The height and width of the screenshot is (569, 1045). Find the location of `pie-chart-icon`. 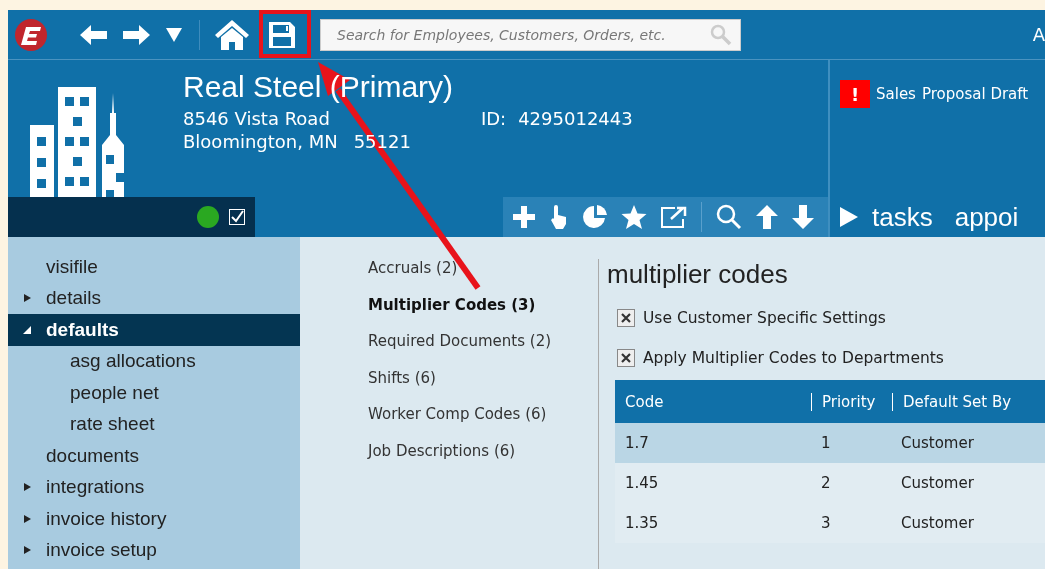

pie-chart-icon is located at coordinates (595, 217).